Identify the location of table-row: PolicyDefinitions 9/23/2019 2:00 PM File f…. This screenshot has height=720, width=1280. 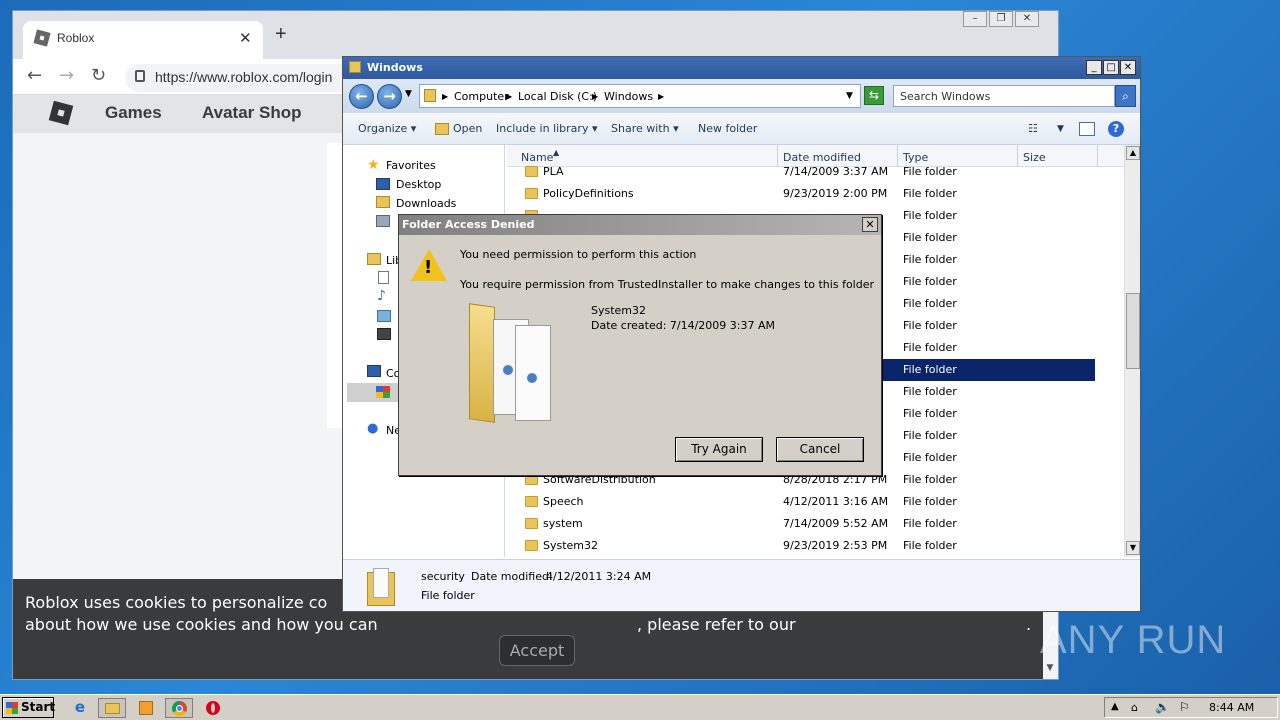
(817, 194).